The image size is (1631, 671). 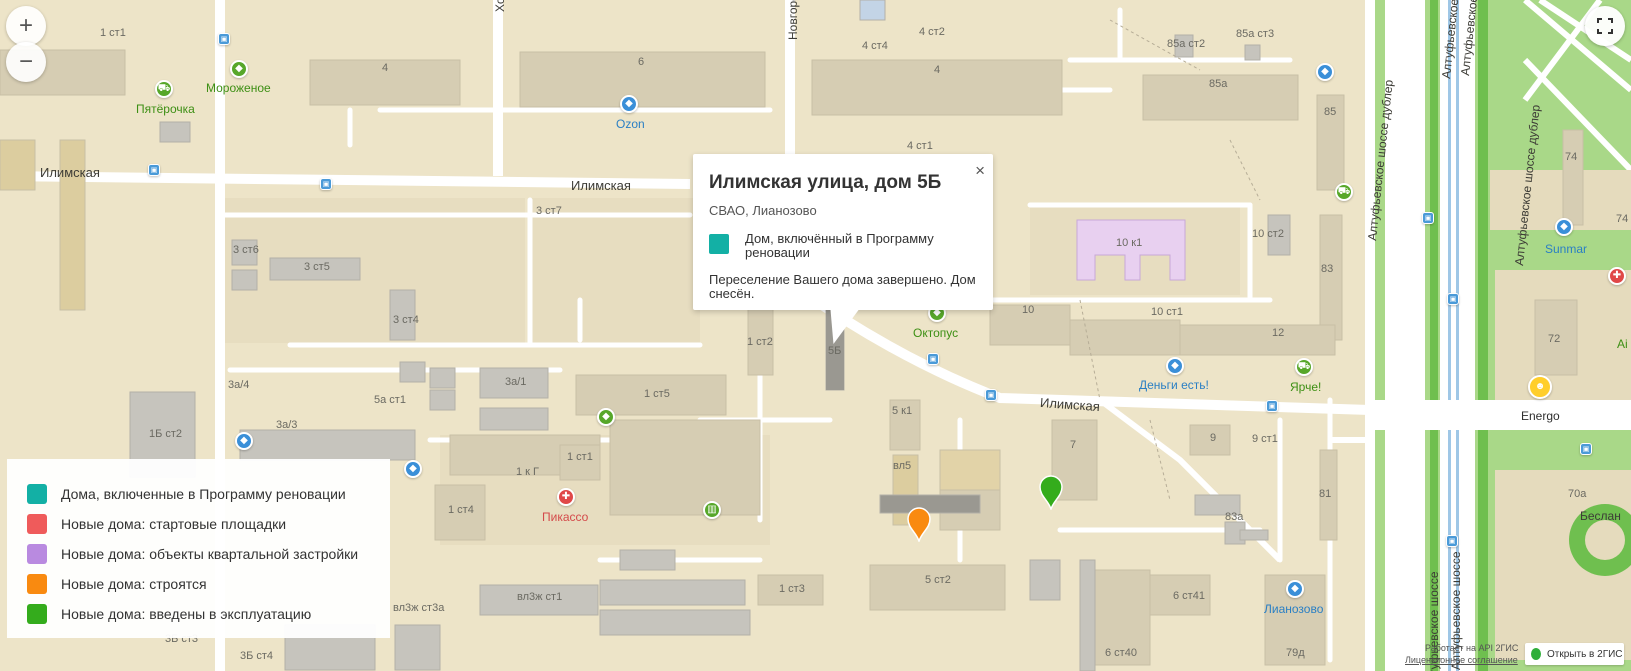 I want to click on poi-label-ozon: Ozon, so click(x=630, y=124).